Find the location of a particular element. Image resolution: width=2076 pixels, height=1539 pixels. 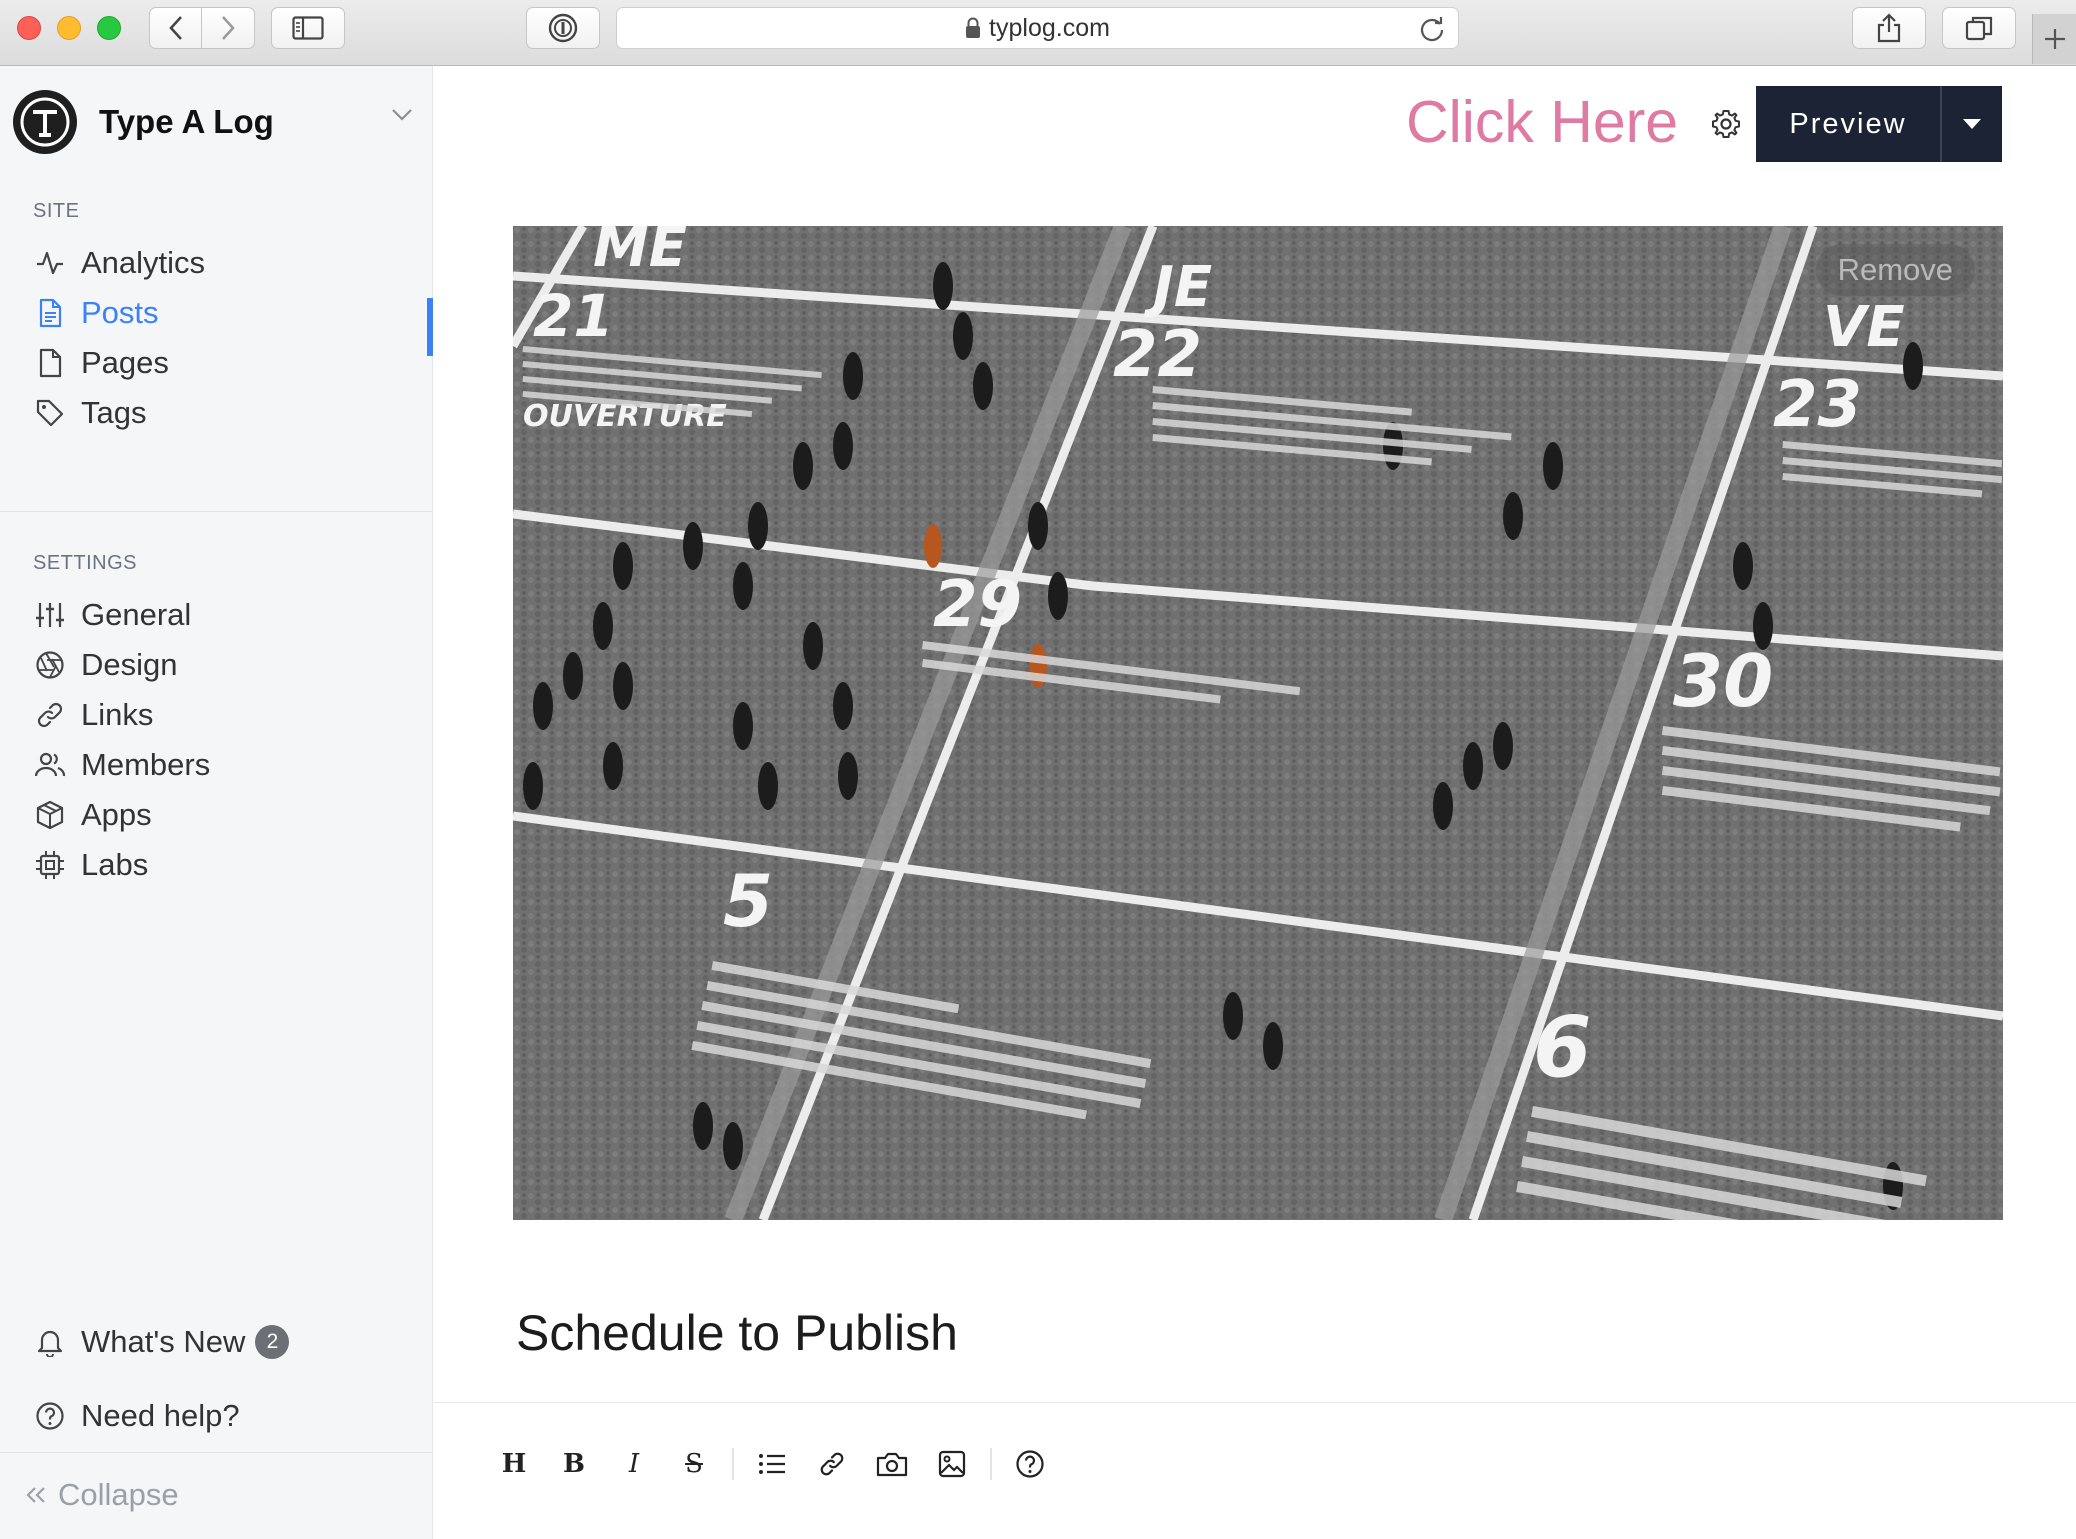

chevrons-left-icon is located at coordinates (35, 1495).